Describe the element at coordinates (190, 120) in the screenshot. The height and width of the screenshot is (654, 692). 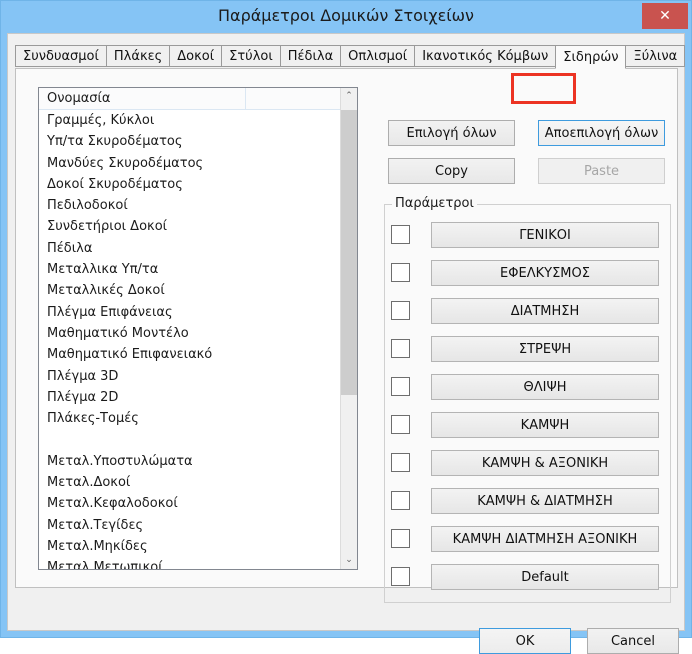
I see `list-item: Γραμμές, Κύκλοι` at that location.